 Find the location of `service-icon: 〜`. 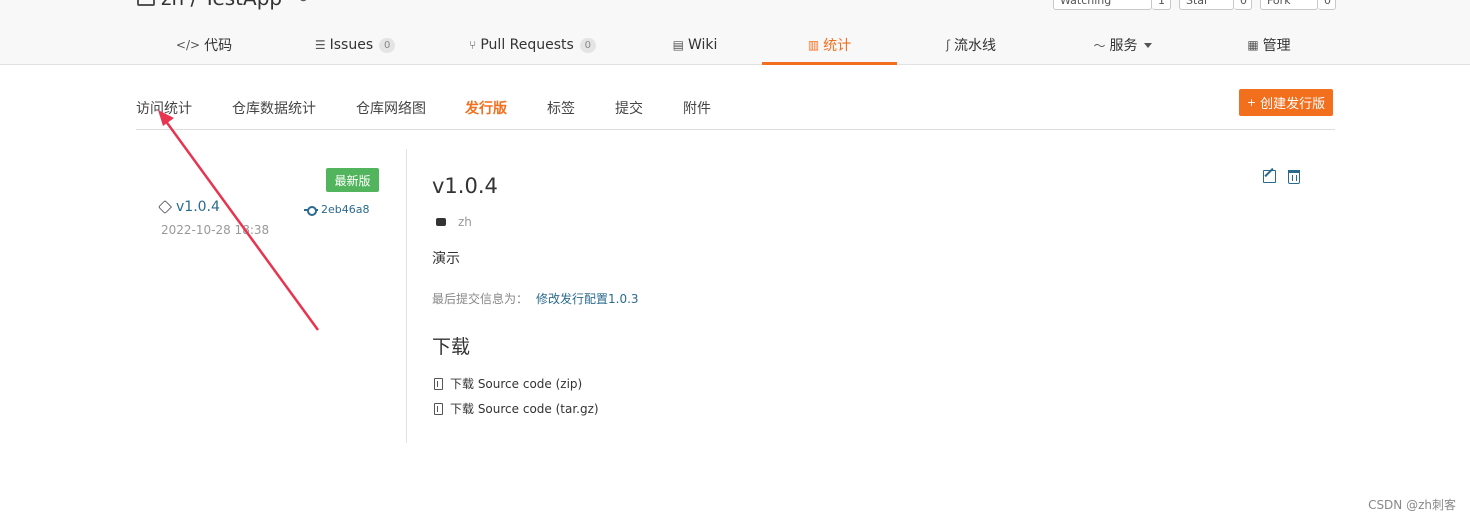

service-icon: 〜 is located at coordinates (1099, 45).